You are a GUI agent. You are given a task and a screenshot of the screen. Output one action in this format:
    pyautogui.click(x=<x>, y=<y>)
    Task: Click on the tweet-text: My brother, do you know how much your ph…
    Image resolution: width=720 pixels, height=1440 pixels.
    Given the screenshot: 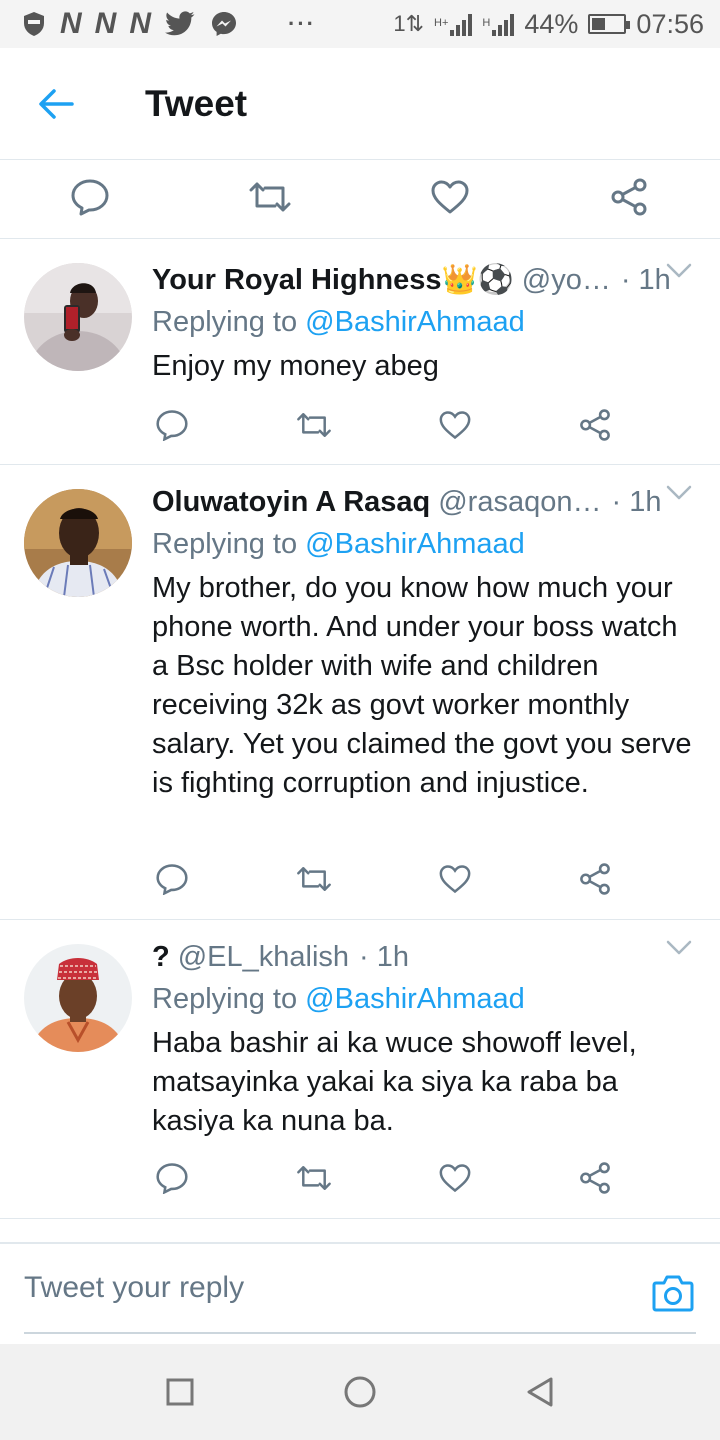 What is the action you would take?
    pyautogui.click(x=422, y=685)
    